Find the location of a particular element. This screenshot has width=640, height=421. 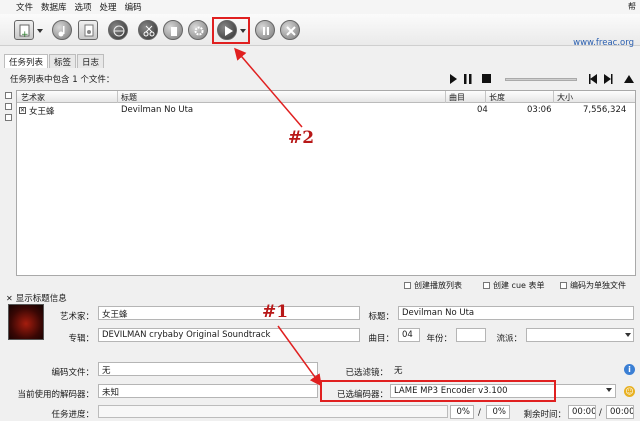

row-checkbox: ✕ is located at coordinates (22, 110).